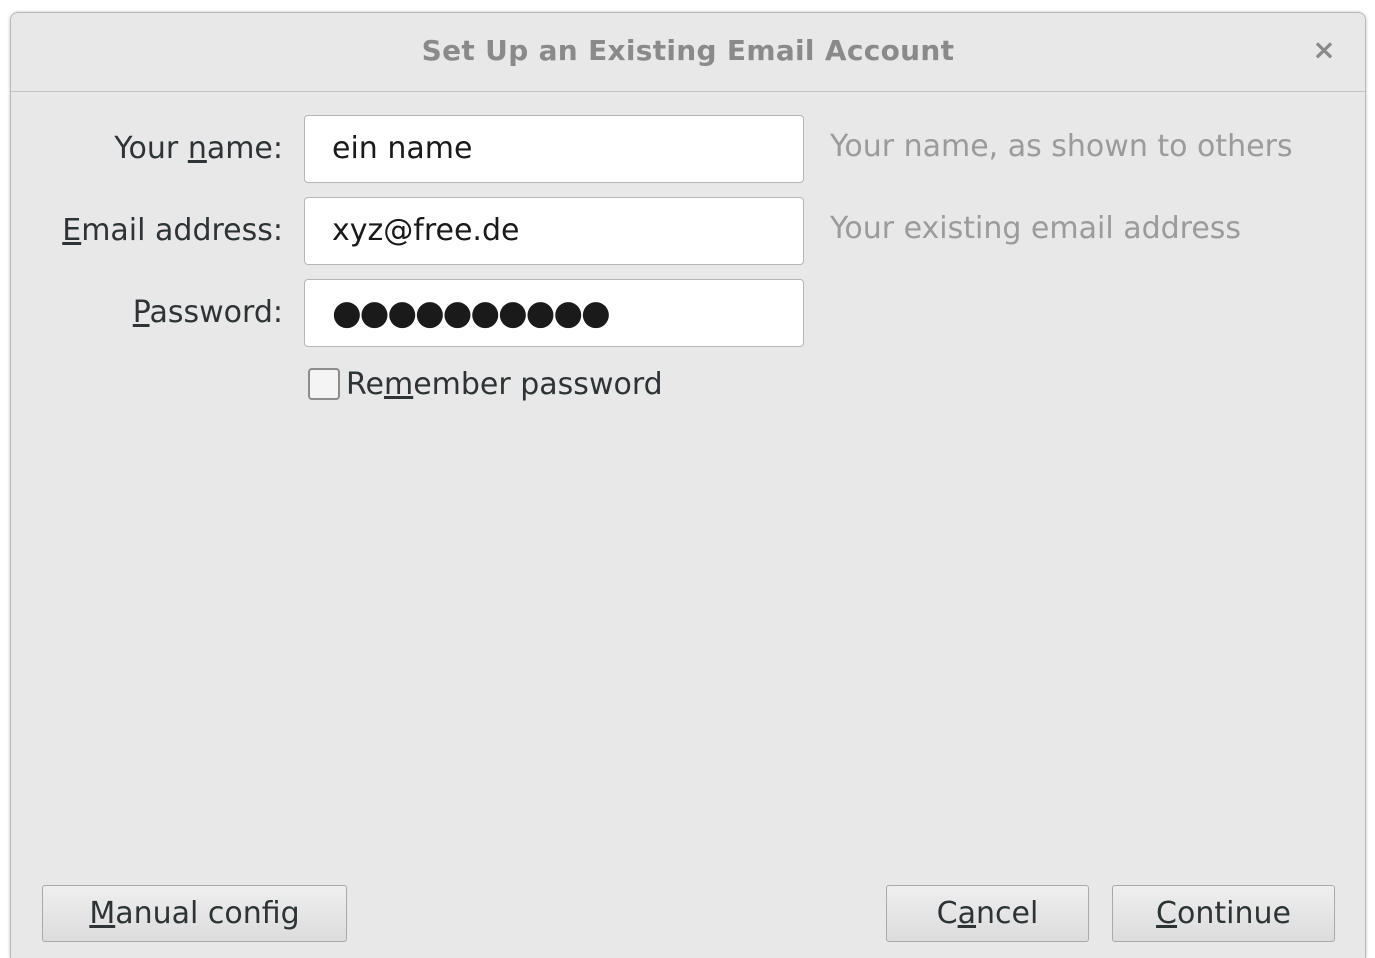 This screenshot has height=958, width=1375. I want to click on remember-password-checkbox, so click(324, 384).